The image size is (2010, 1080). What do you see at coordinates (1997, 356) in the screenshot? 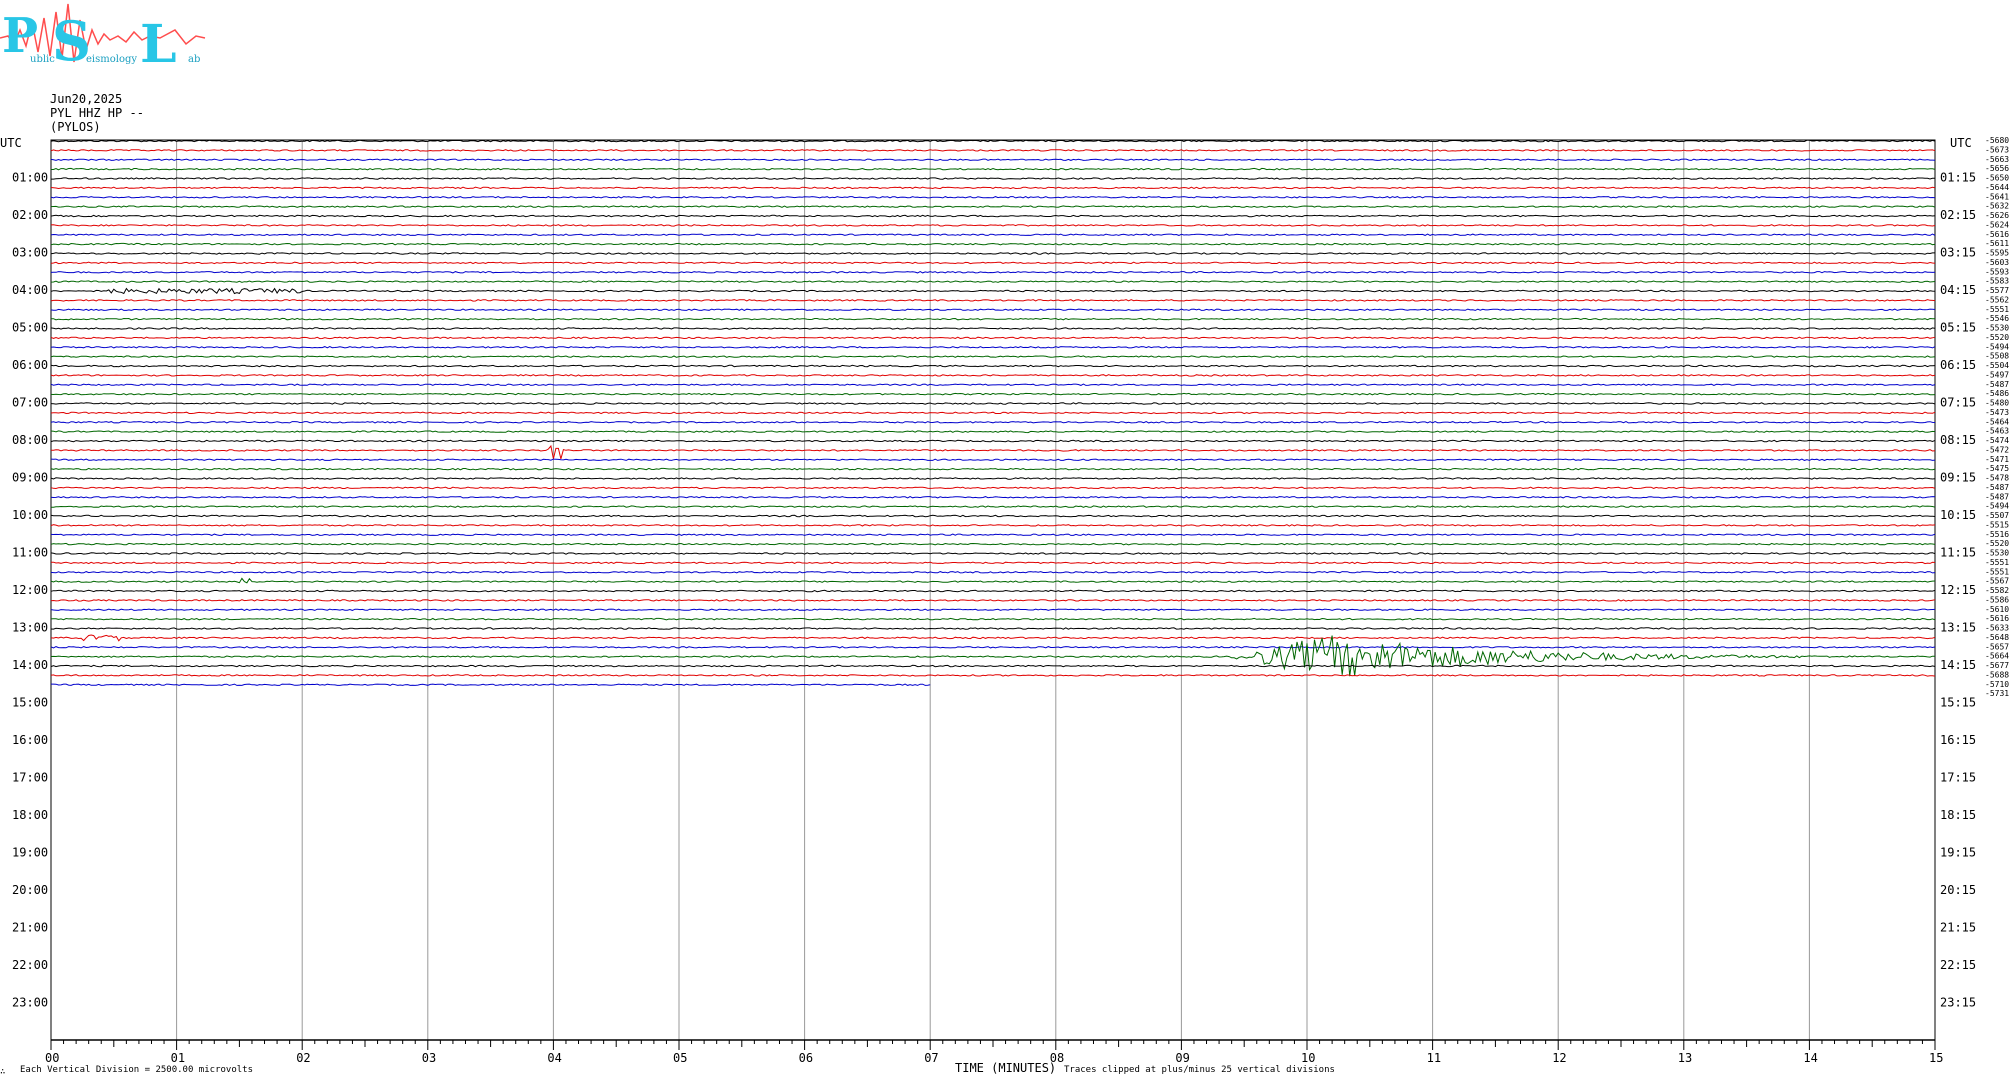
I see `offset-label: -5508` at bounding box center [1997, 356].